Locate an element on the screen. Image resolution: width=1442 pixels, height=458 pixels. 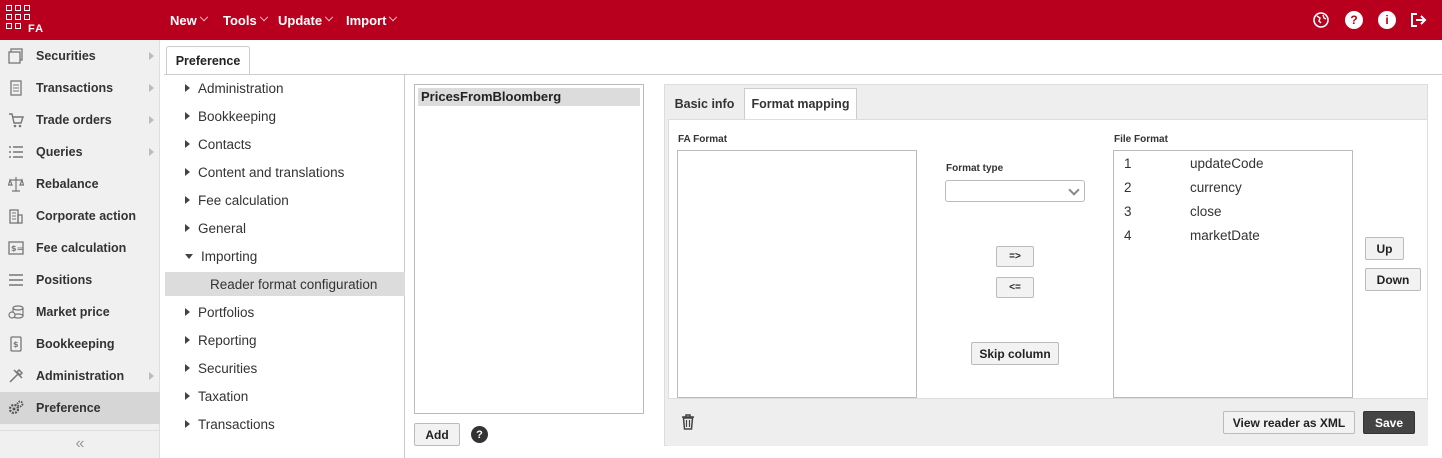
sidebar-item-market-price: Market price is located at coordinates (80, 312).